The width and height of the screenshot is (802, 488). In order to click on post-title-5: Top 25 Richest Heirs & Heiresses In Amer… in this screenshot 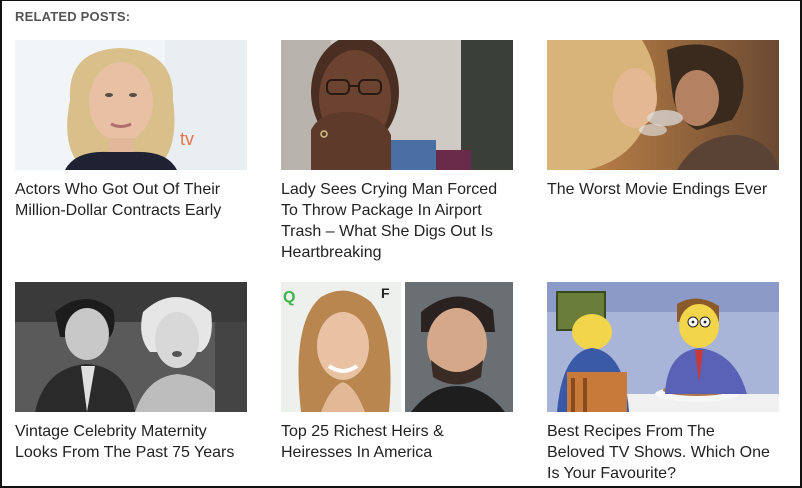, I will do `click(397, 442)`.